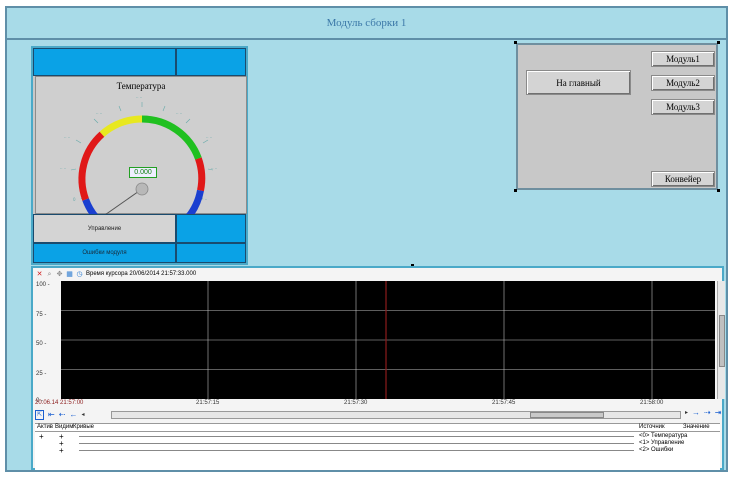  I want to click on next-page-icon: ⇢, so click(707, 413).